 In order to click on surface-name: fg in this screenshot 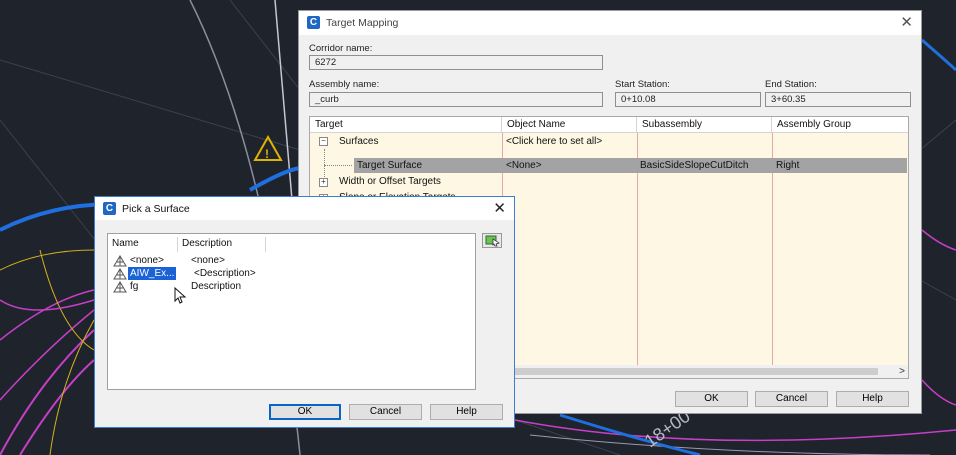, I will do `click(134, 286)`.